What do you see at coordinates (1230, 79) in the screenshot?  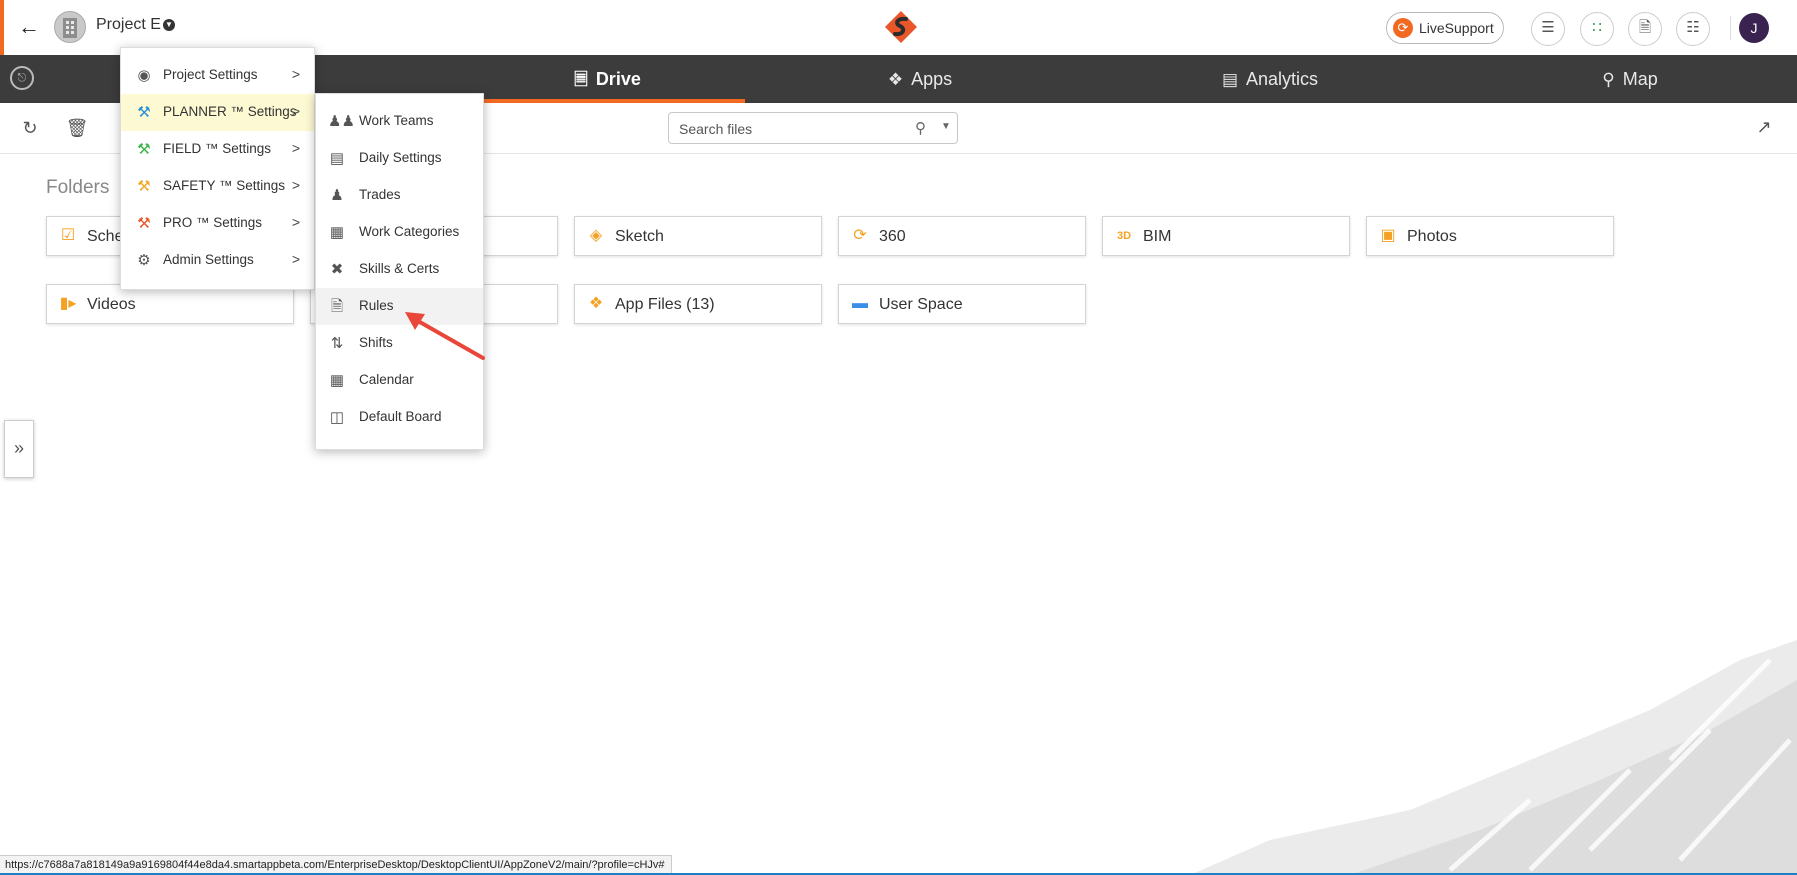 I see `analytics-icon: ▤` at bounding box center [1230, 79].